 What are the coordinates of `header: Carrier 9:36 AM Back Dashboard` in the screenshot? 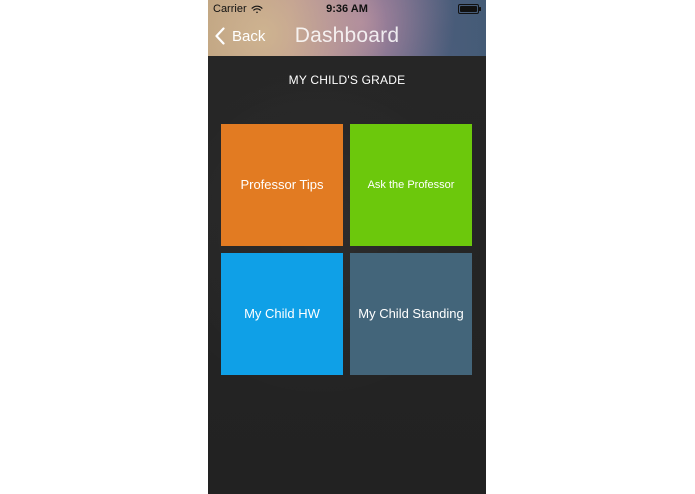 It's located at (347, 28).